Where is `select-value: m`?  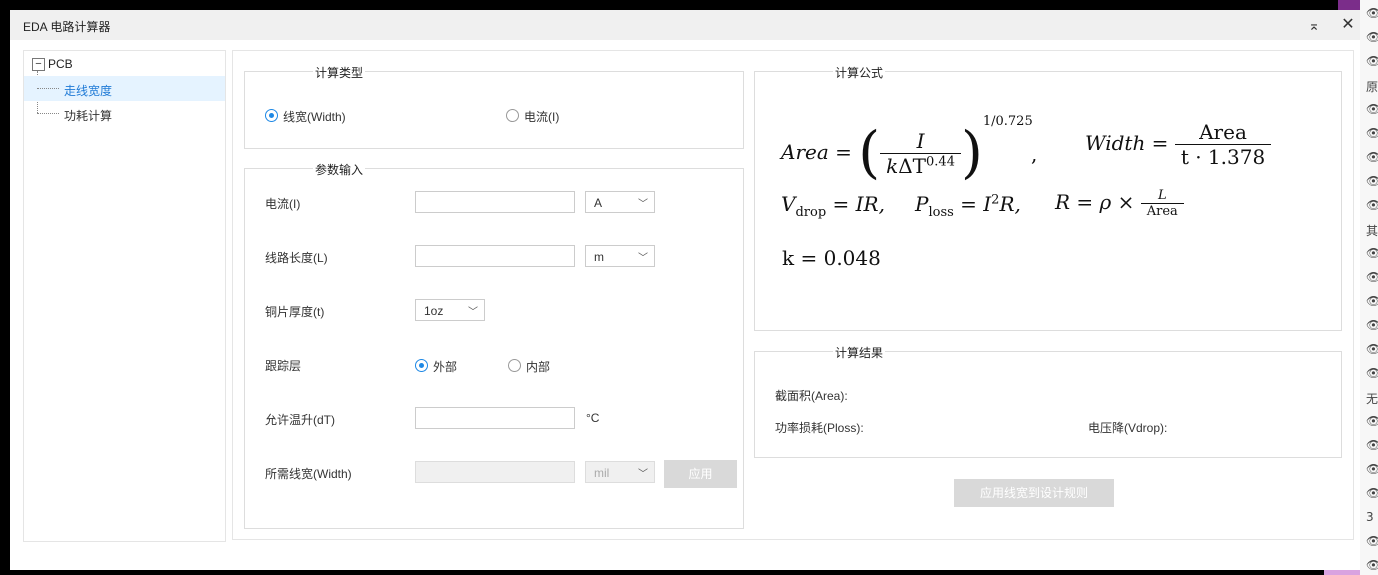 select-value: m is located at coordinates (599, 257).